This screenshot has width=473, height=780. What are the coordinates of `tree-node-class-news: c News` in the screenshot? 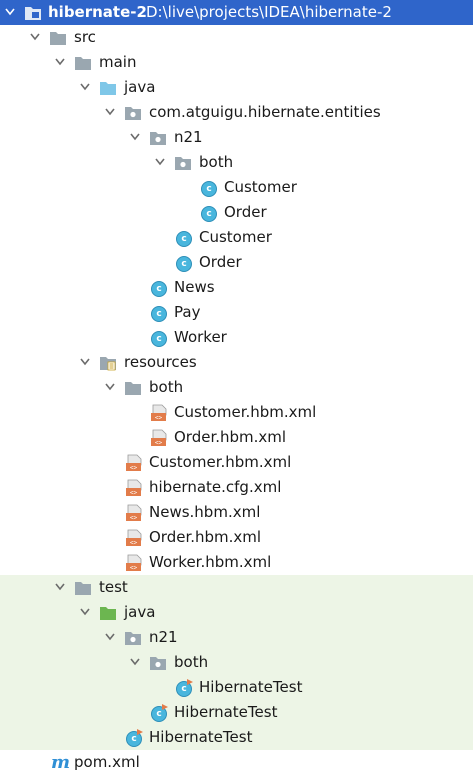 It's located at (236, 287).